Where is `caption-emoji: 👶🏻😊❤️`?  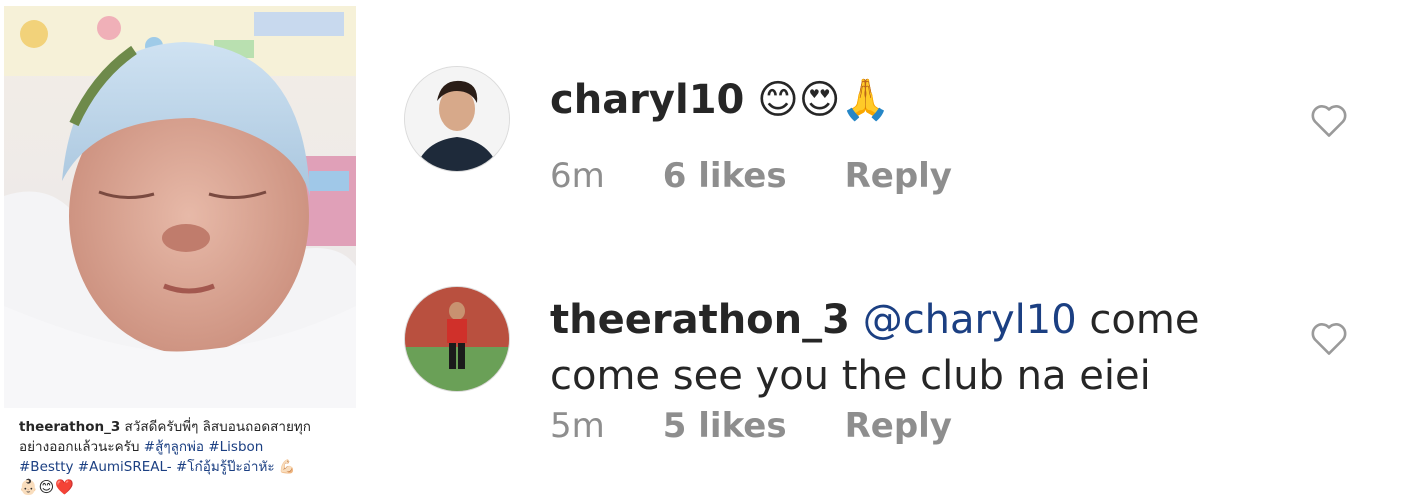
caption-emoji: 👶🏻😊❤️ is located at coordinates (47, 487).